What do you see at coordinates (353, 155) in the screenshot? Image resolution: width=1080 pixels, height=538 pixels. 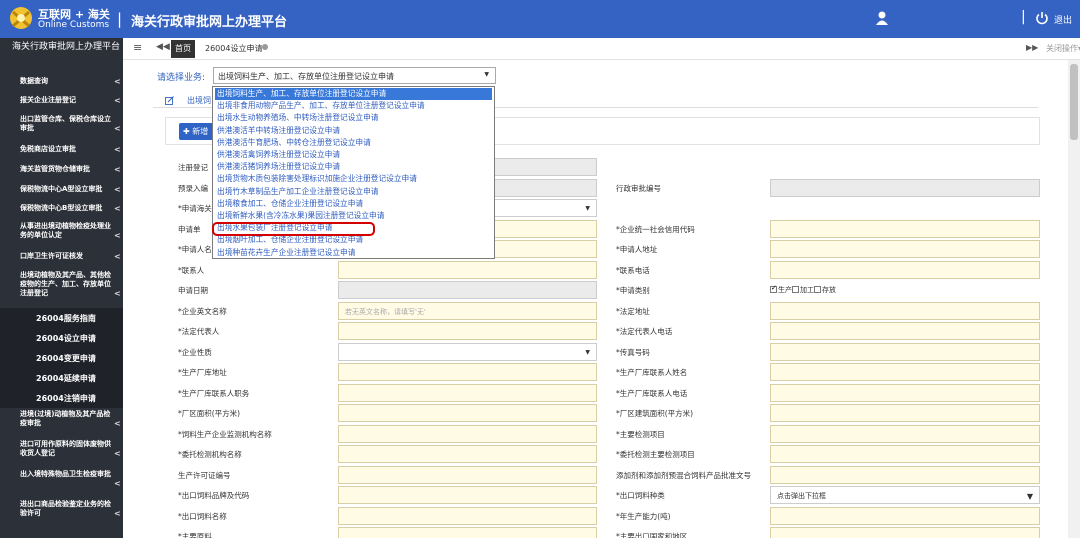 I see `dropdown-option: 供港澳活禽饲养场注册登记设立申请` at bounding box center [353, 155].